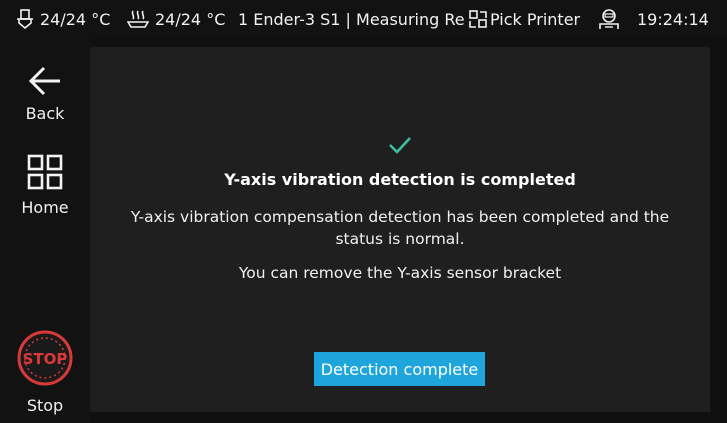  Describe the element at coordinates (45, 113) in the screenshot. I see `back-label: Back` at that location.